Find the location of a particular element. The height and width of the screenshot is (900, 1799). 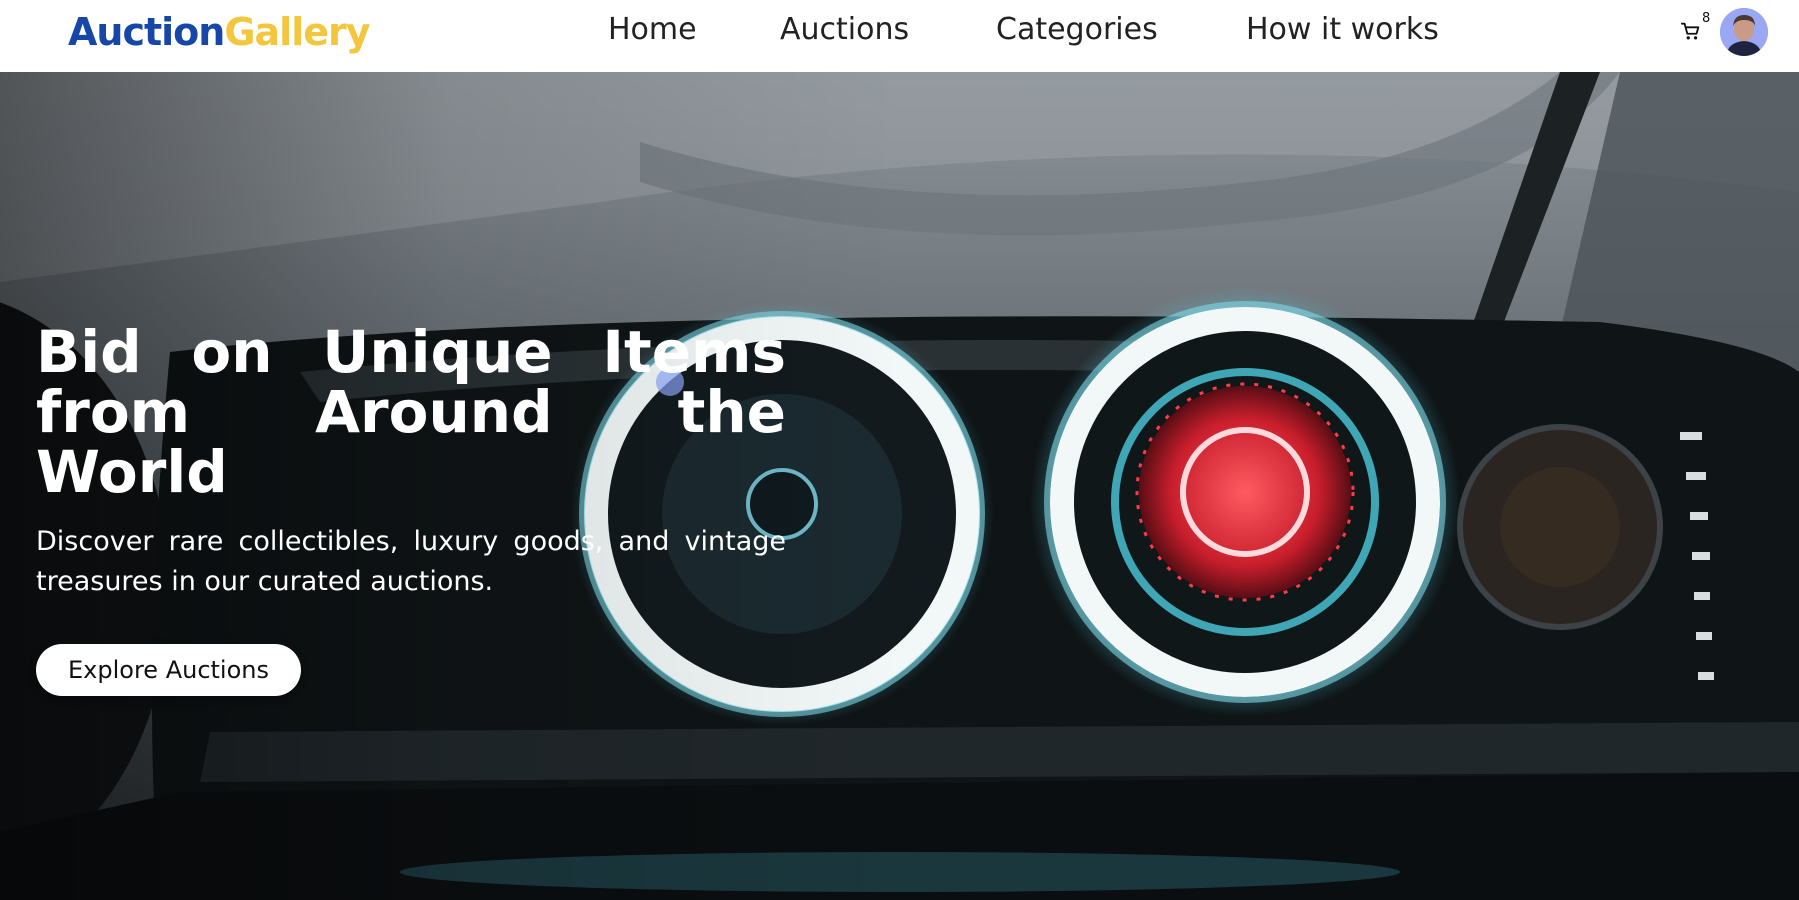

nav-link-how-it-works: How it works is located at coordinates (1342, 30).